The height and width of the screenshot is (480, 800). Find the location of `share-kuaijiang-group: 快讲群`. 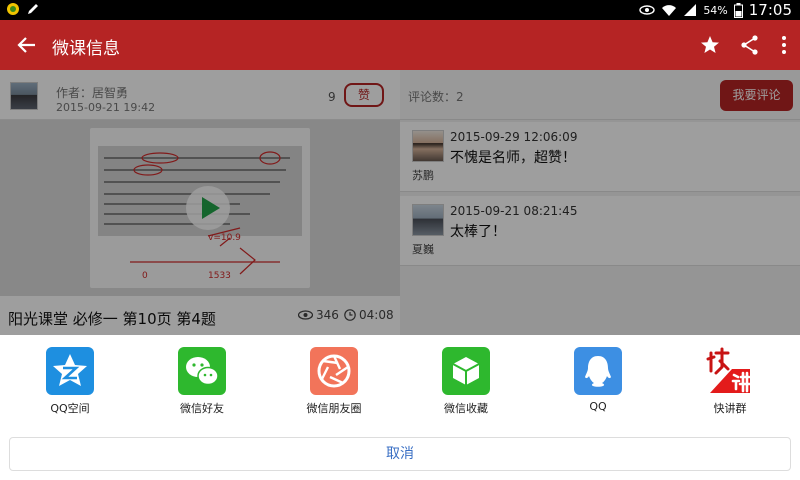

share-kuaijiang-group: 快讲群 is located at coordinates (730, 381).